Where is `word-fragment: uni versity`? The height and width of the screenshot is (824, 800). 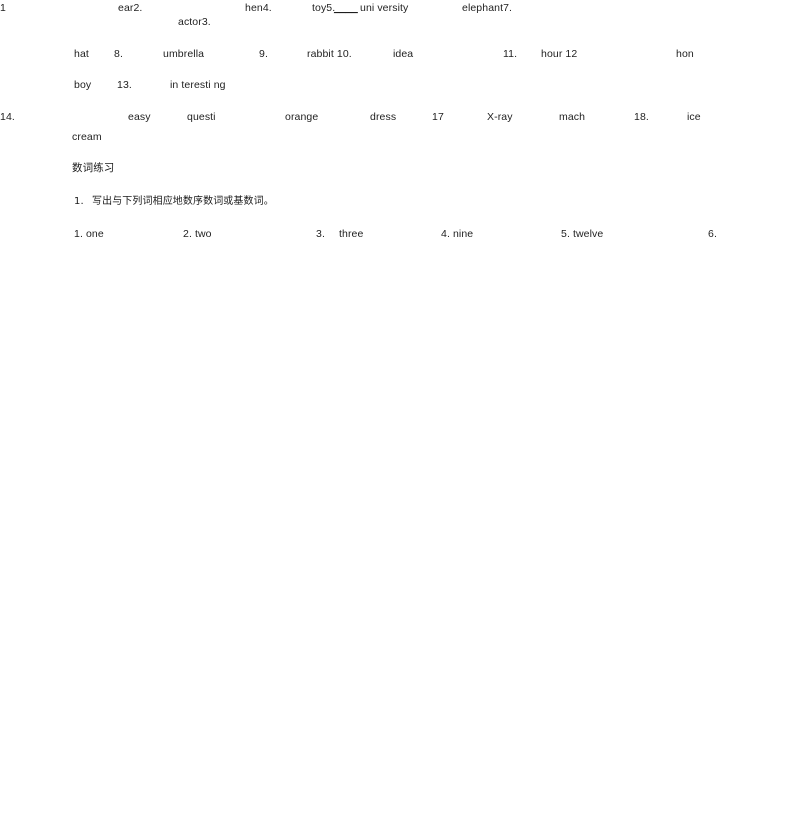
word-fragment: uni versity is located at coordinates (384, 8).